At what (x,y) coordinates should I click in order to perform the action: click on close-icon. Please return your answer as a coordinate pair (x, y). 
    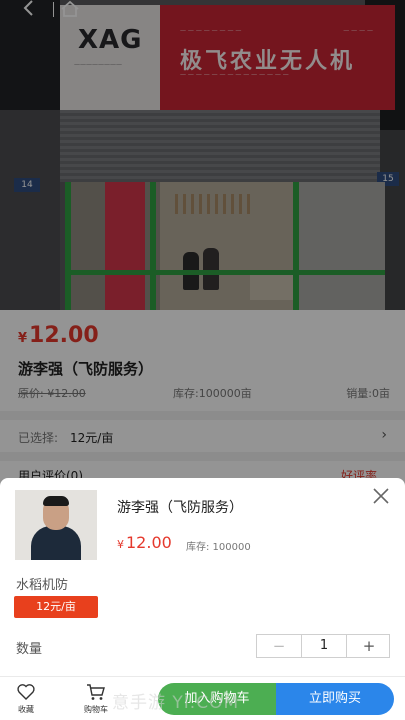
    Looking at the image, I should click on (381, 496).